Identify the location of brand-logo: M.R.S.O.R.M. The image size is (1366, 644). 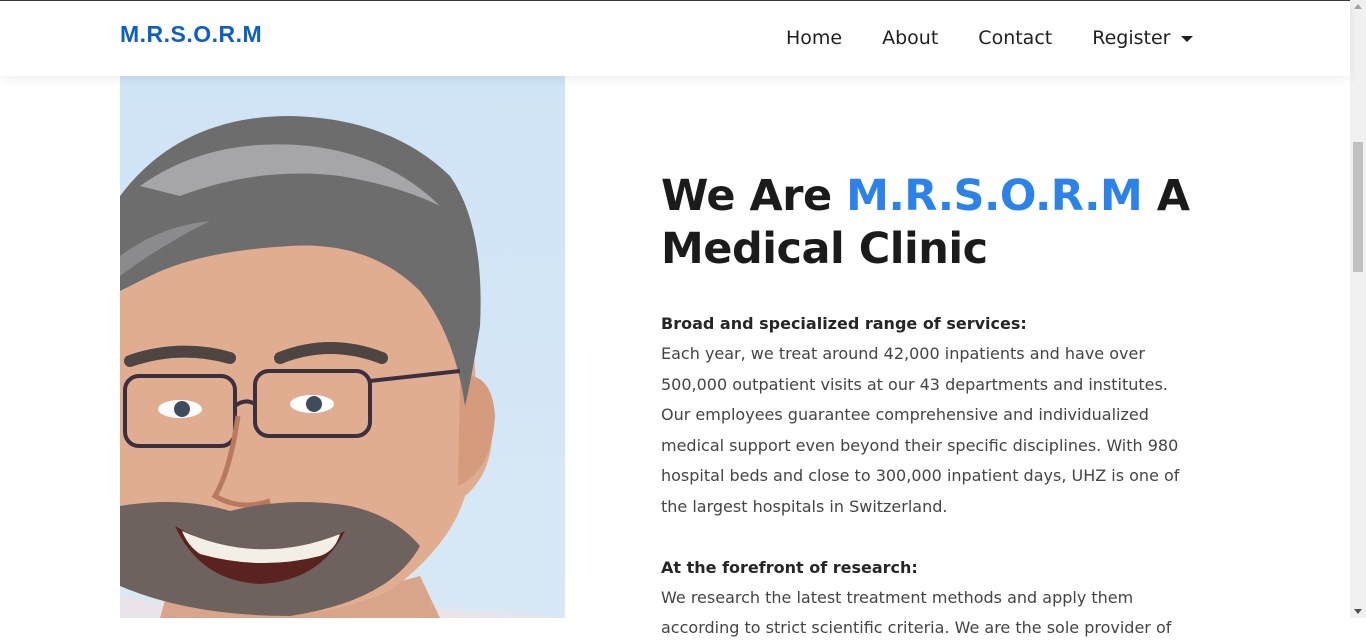
(191, 34).